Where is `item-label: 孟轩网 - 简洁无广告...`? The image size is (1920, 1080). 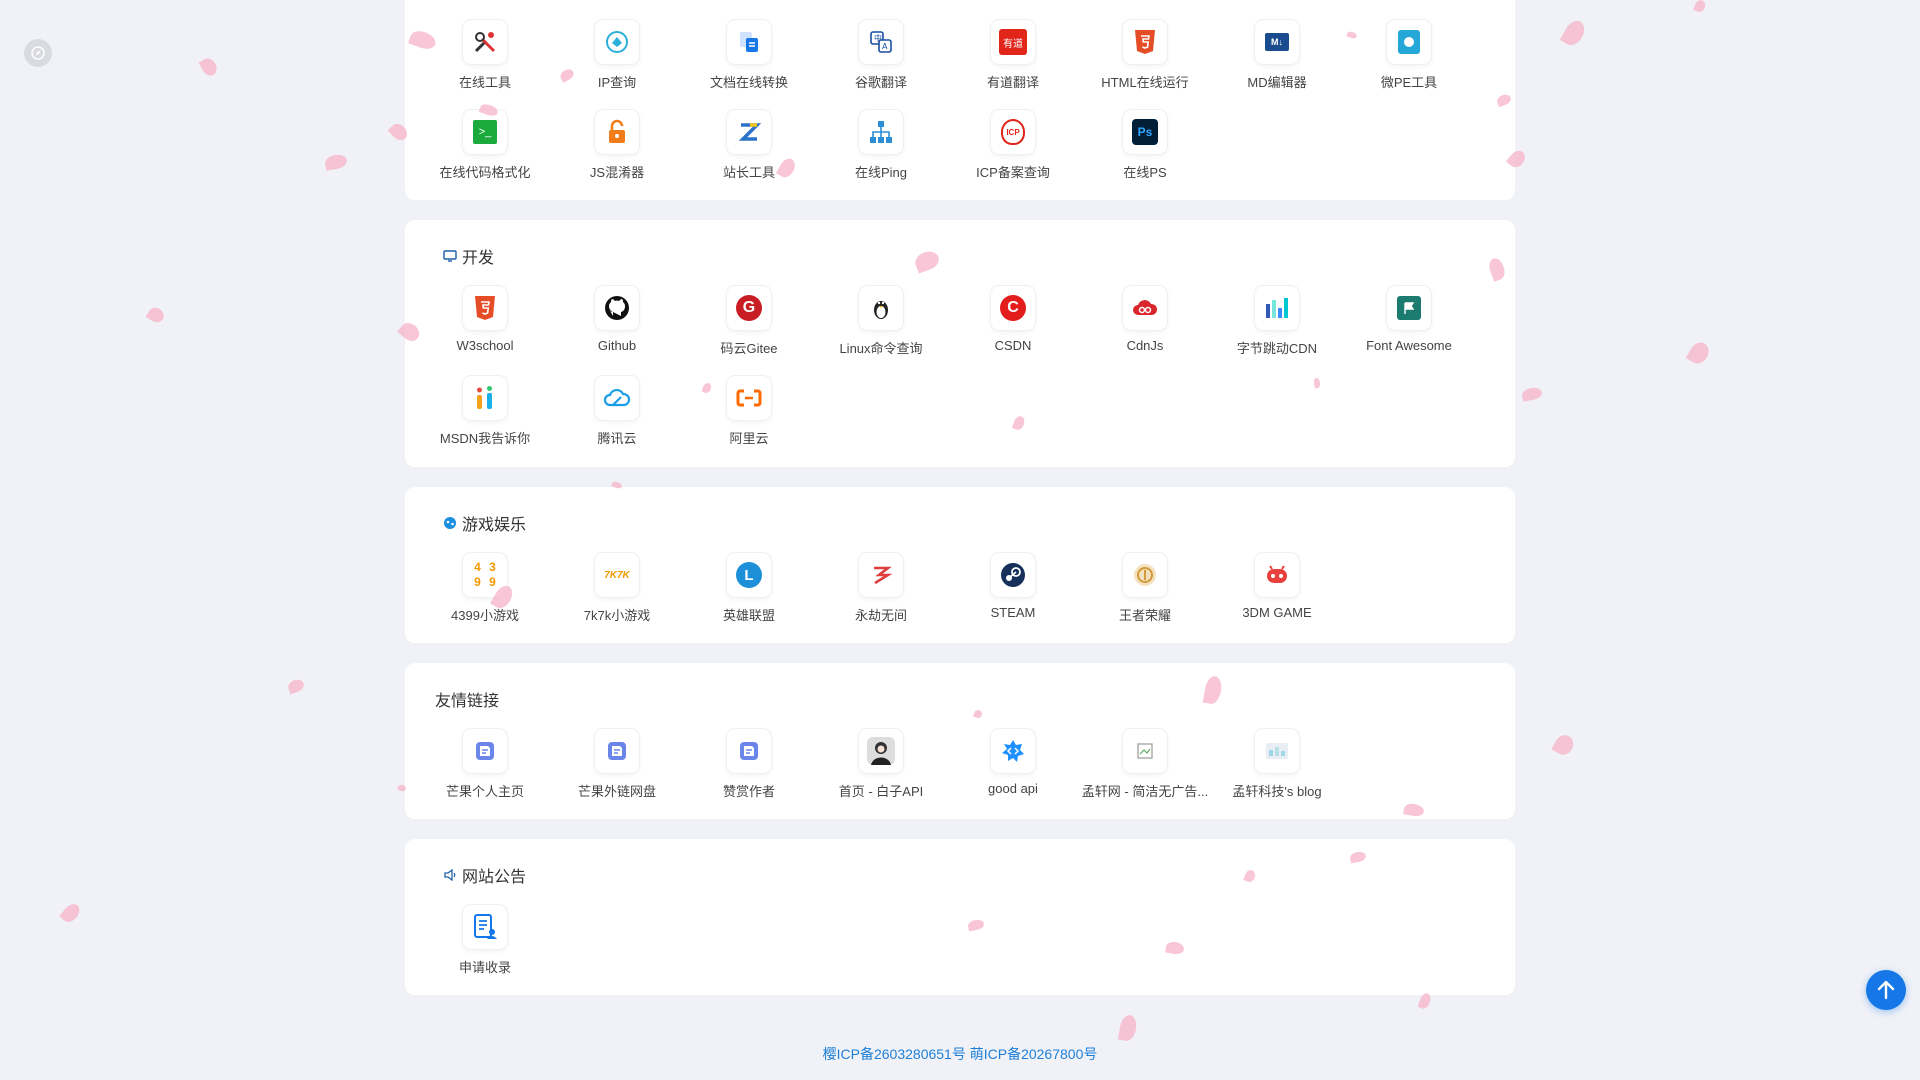
item-label: 孟轩网 - 简洁无广告... is located at coordinates (1145, 791).